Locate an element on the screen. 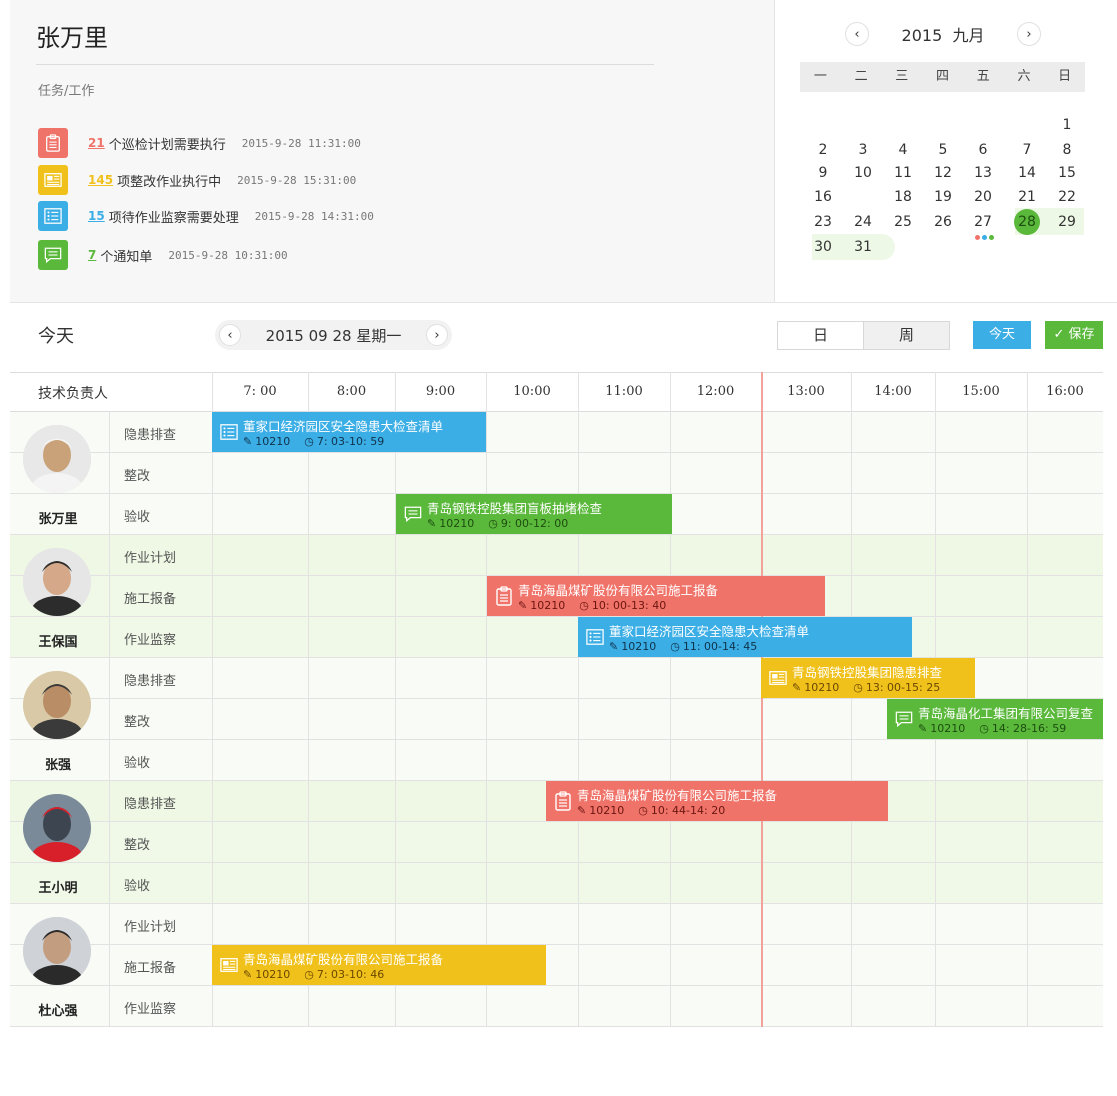 Image resolution: width=1117 pixels, height=1096 pixels. calendar-day: 4 is located at coordinates (903, 150).